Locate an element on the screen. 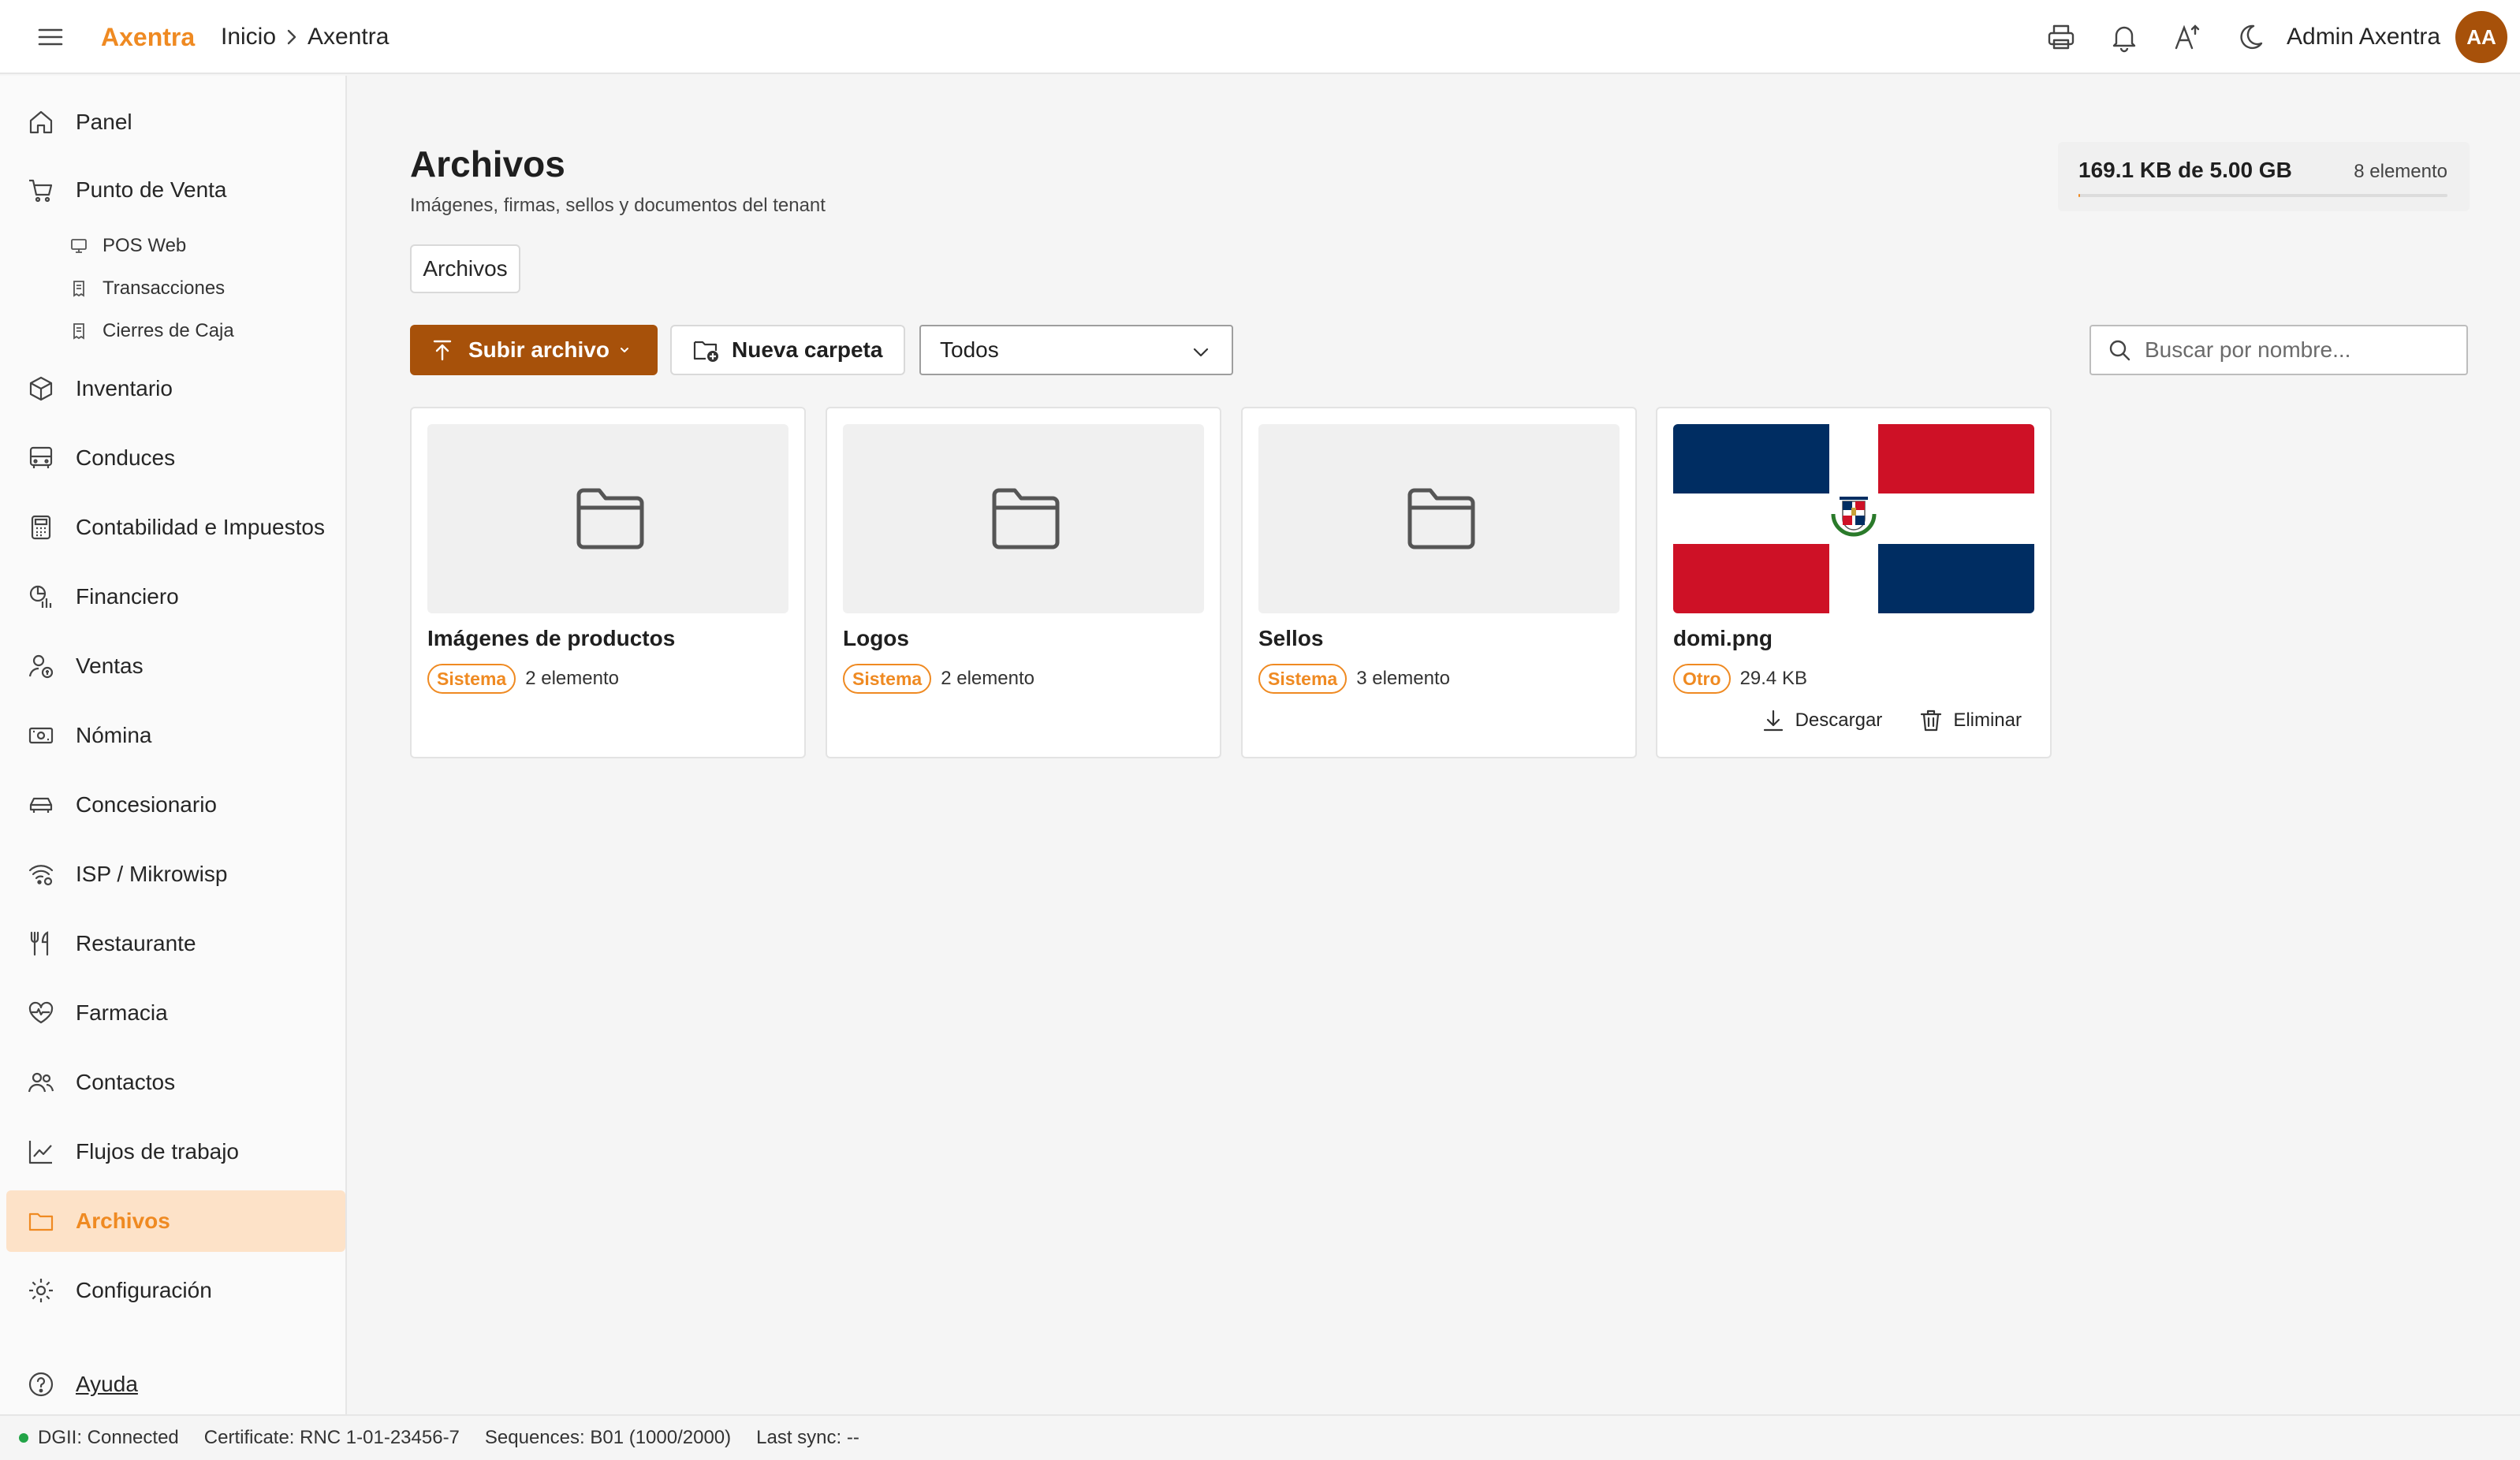 The height and width of the screenshot is (1460, 2520). card-name: Logos is located at coordinates (876, 638).